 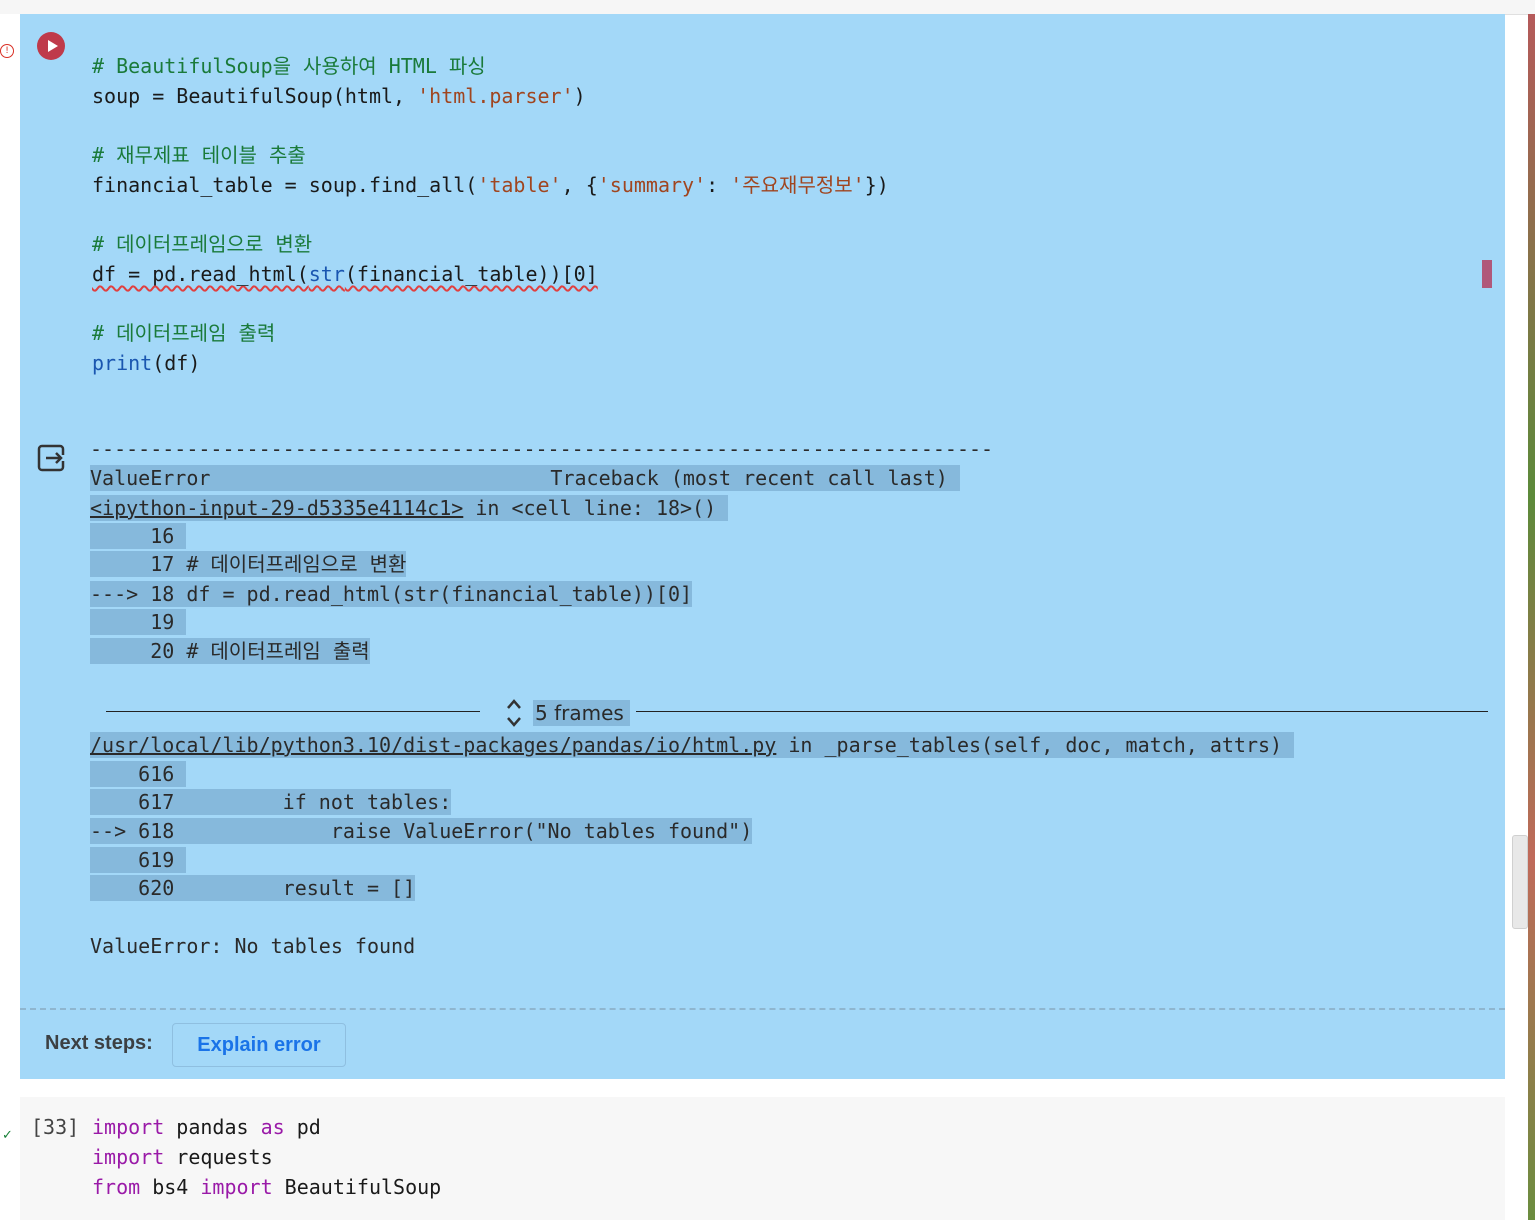 What do you see at coordinates (581, 713) in the screenshot?
I see `frames-toggle-label: 5 frames` at bounding box center [581, 713].